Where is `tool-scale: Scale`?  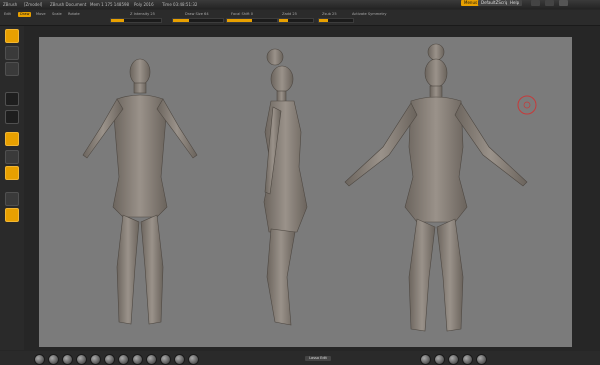 tool-scale: Scale is located at coordinates (57, 14).